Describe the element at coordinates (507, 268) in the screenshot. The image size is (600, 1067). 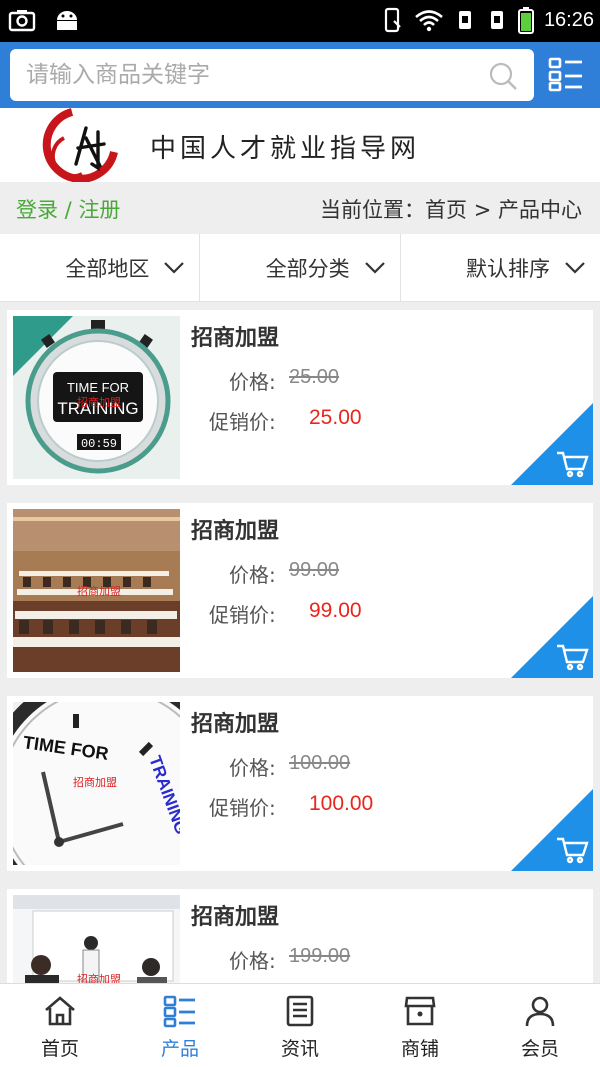
I see `filter-sort-label: 默认排序` at that location.